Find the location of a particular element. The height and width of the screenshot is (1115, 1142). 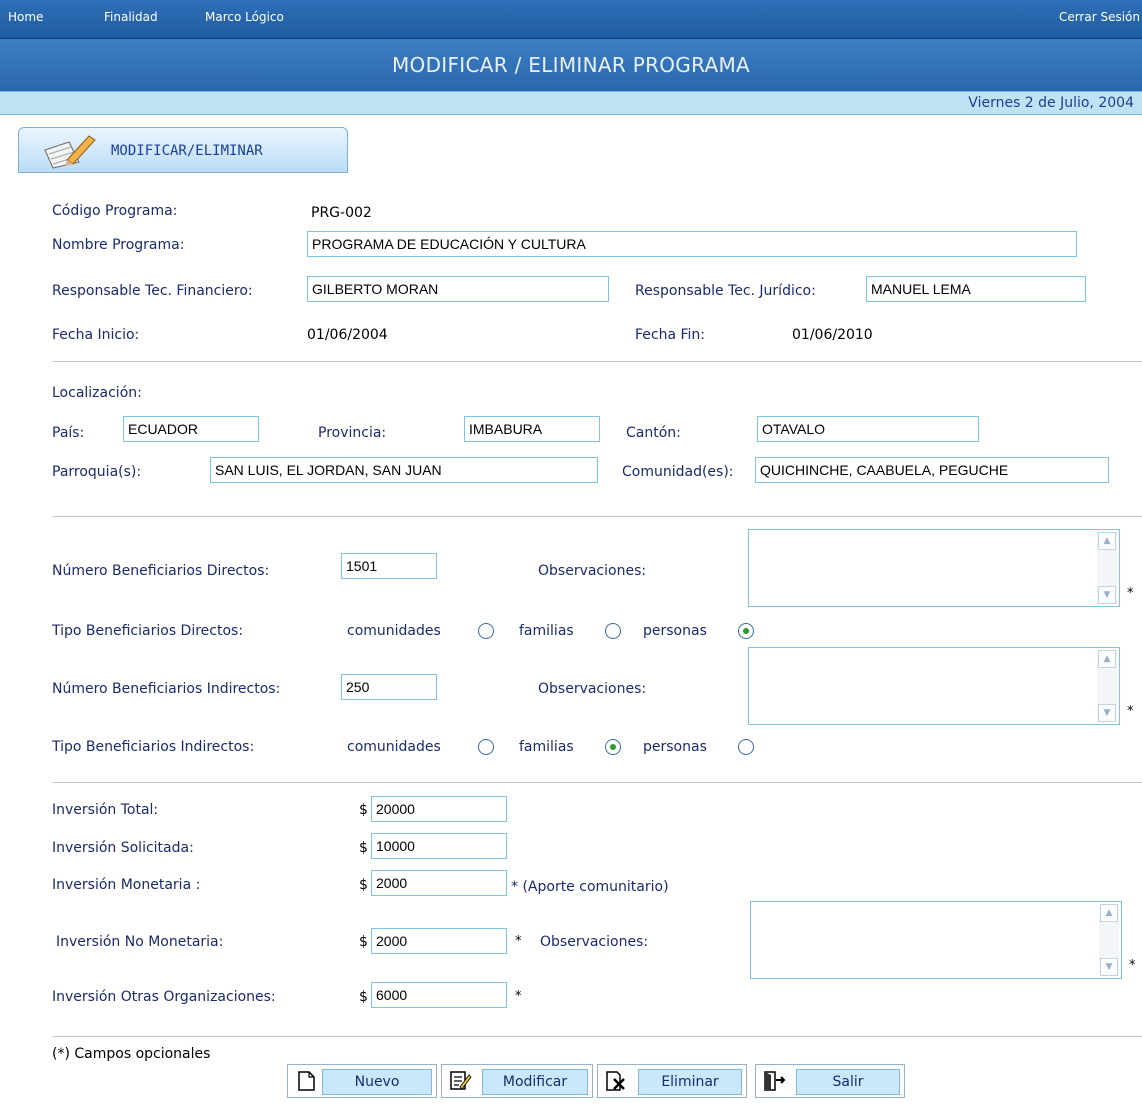

inversion-solicitada-input: 10000 is located at coordinates (439, 846).